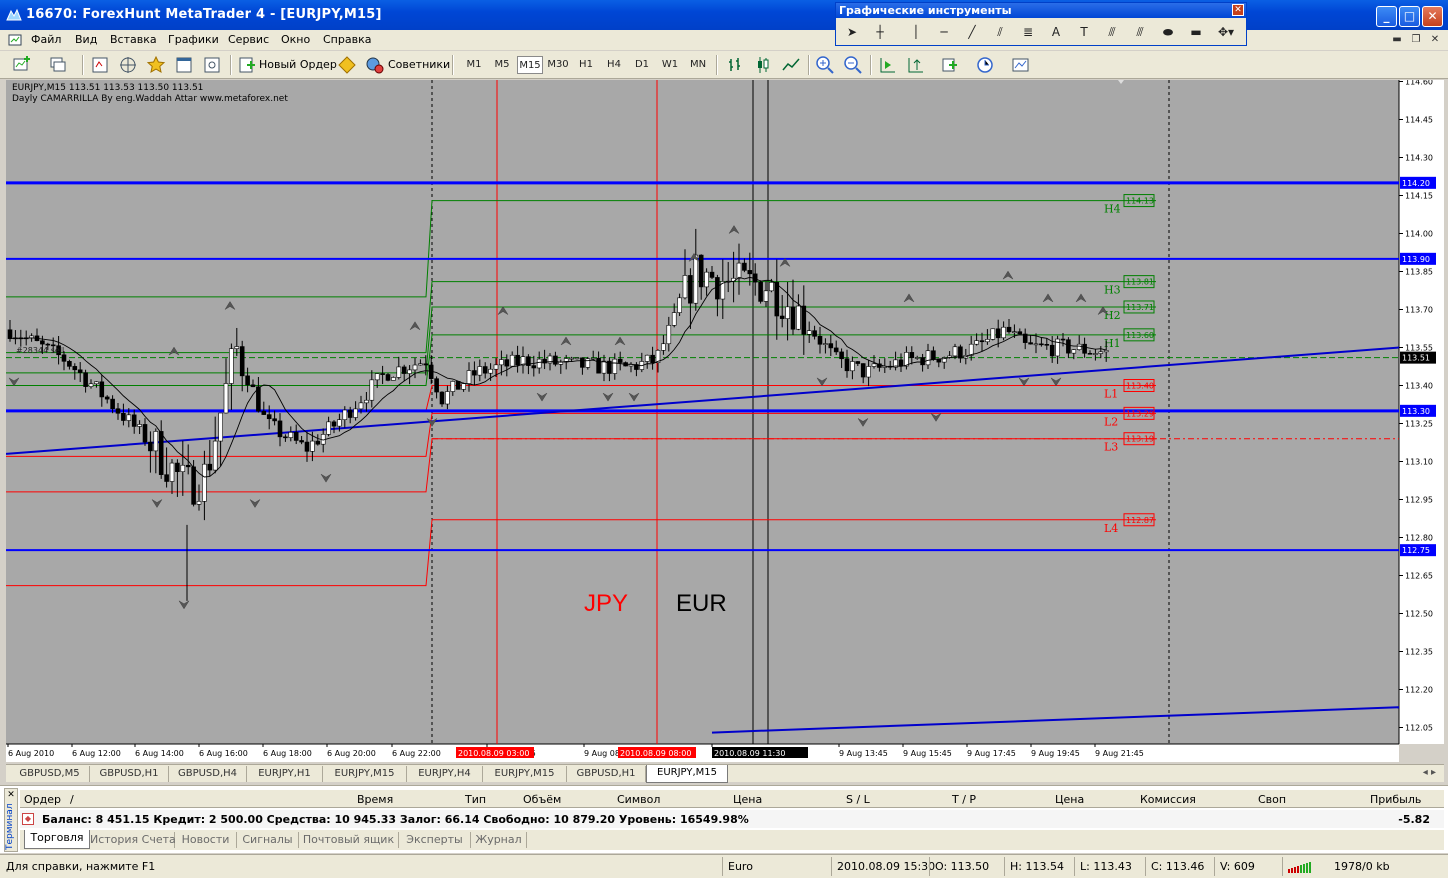  I want to click on terminal-tab: Новости, so click(206, 840).